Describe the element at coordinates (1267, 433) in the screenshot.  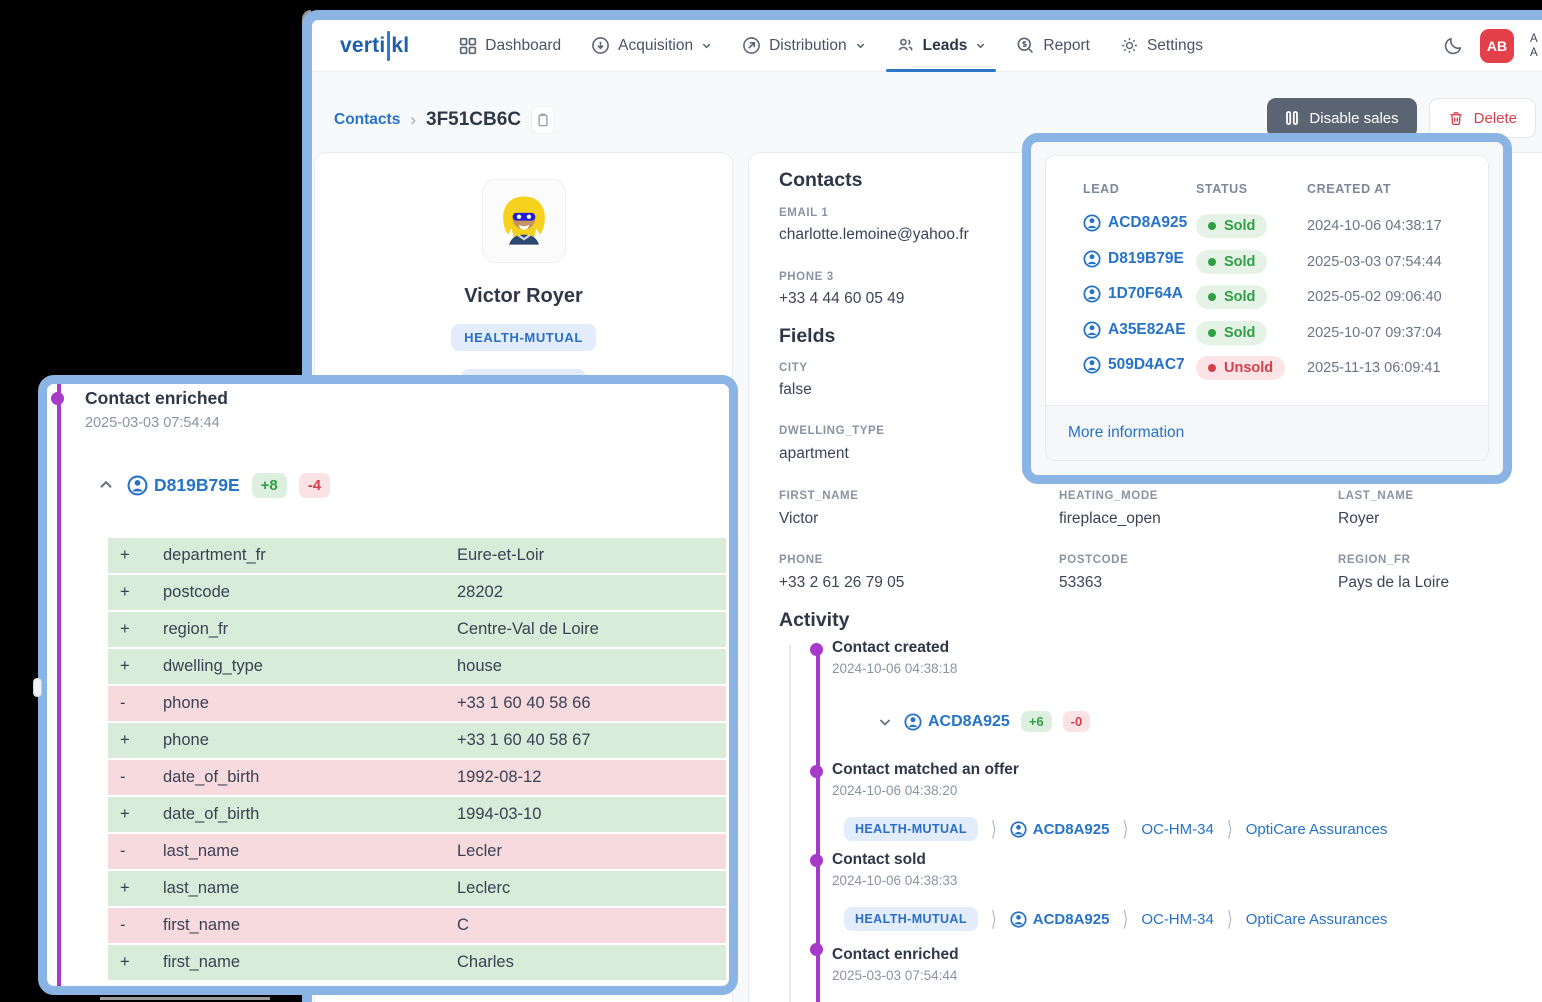
I see `leads-card-footer: More information` at that location.